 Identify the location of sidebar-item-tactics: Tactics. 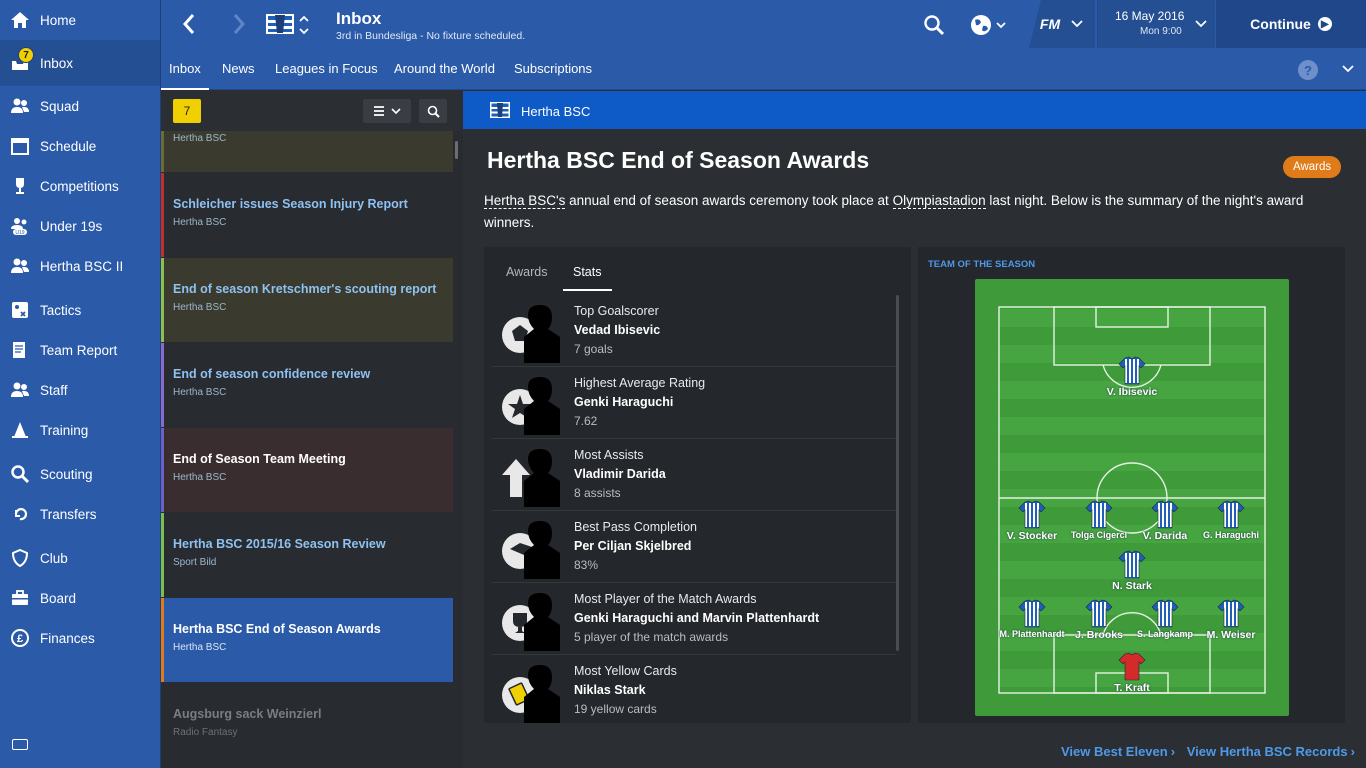
(80, 310).